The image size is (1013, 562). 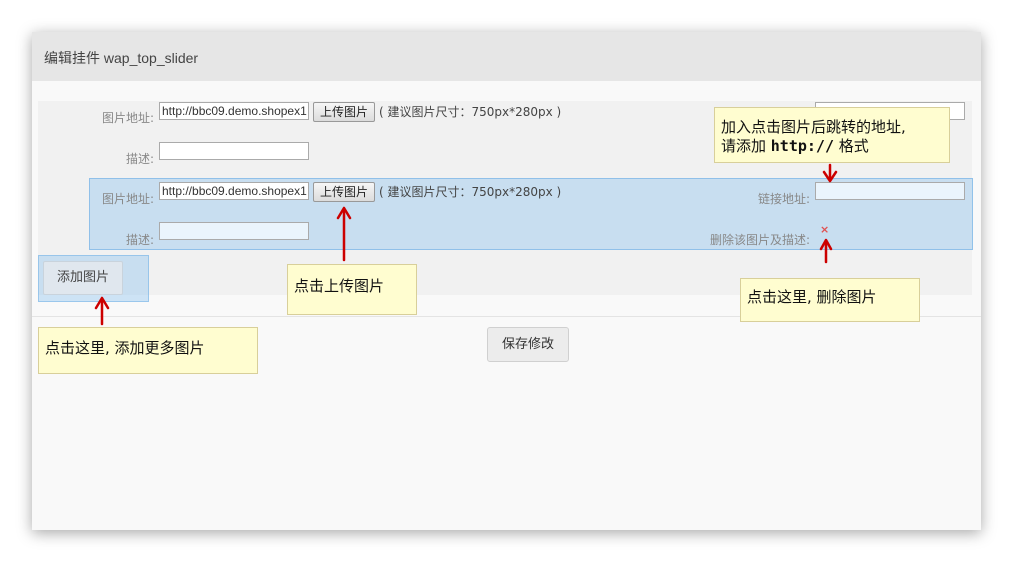 I want to click on arrow-to-add, so click(x=102, y=311).